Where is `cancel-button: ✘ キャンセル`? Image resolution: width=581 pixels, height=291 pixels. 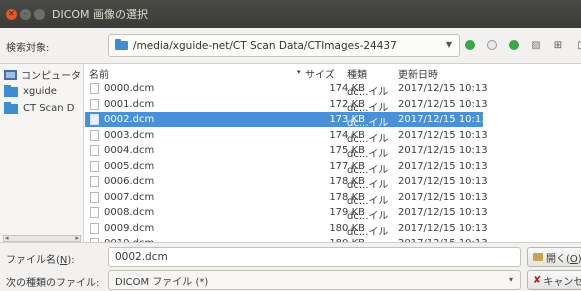 cancel-button: ✘ キャンセル is located at coordinates (554, 280).